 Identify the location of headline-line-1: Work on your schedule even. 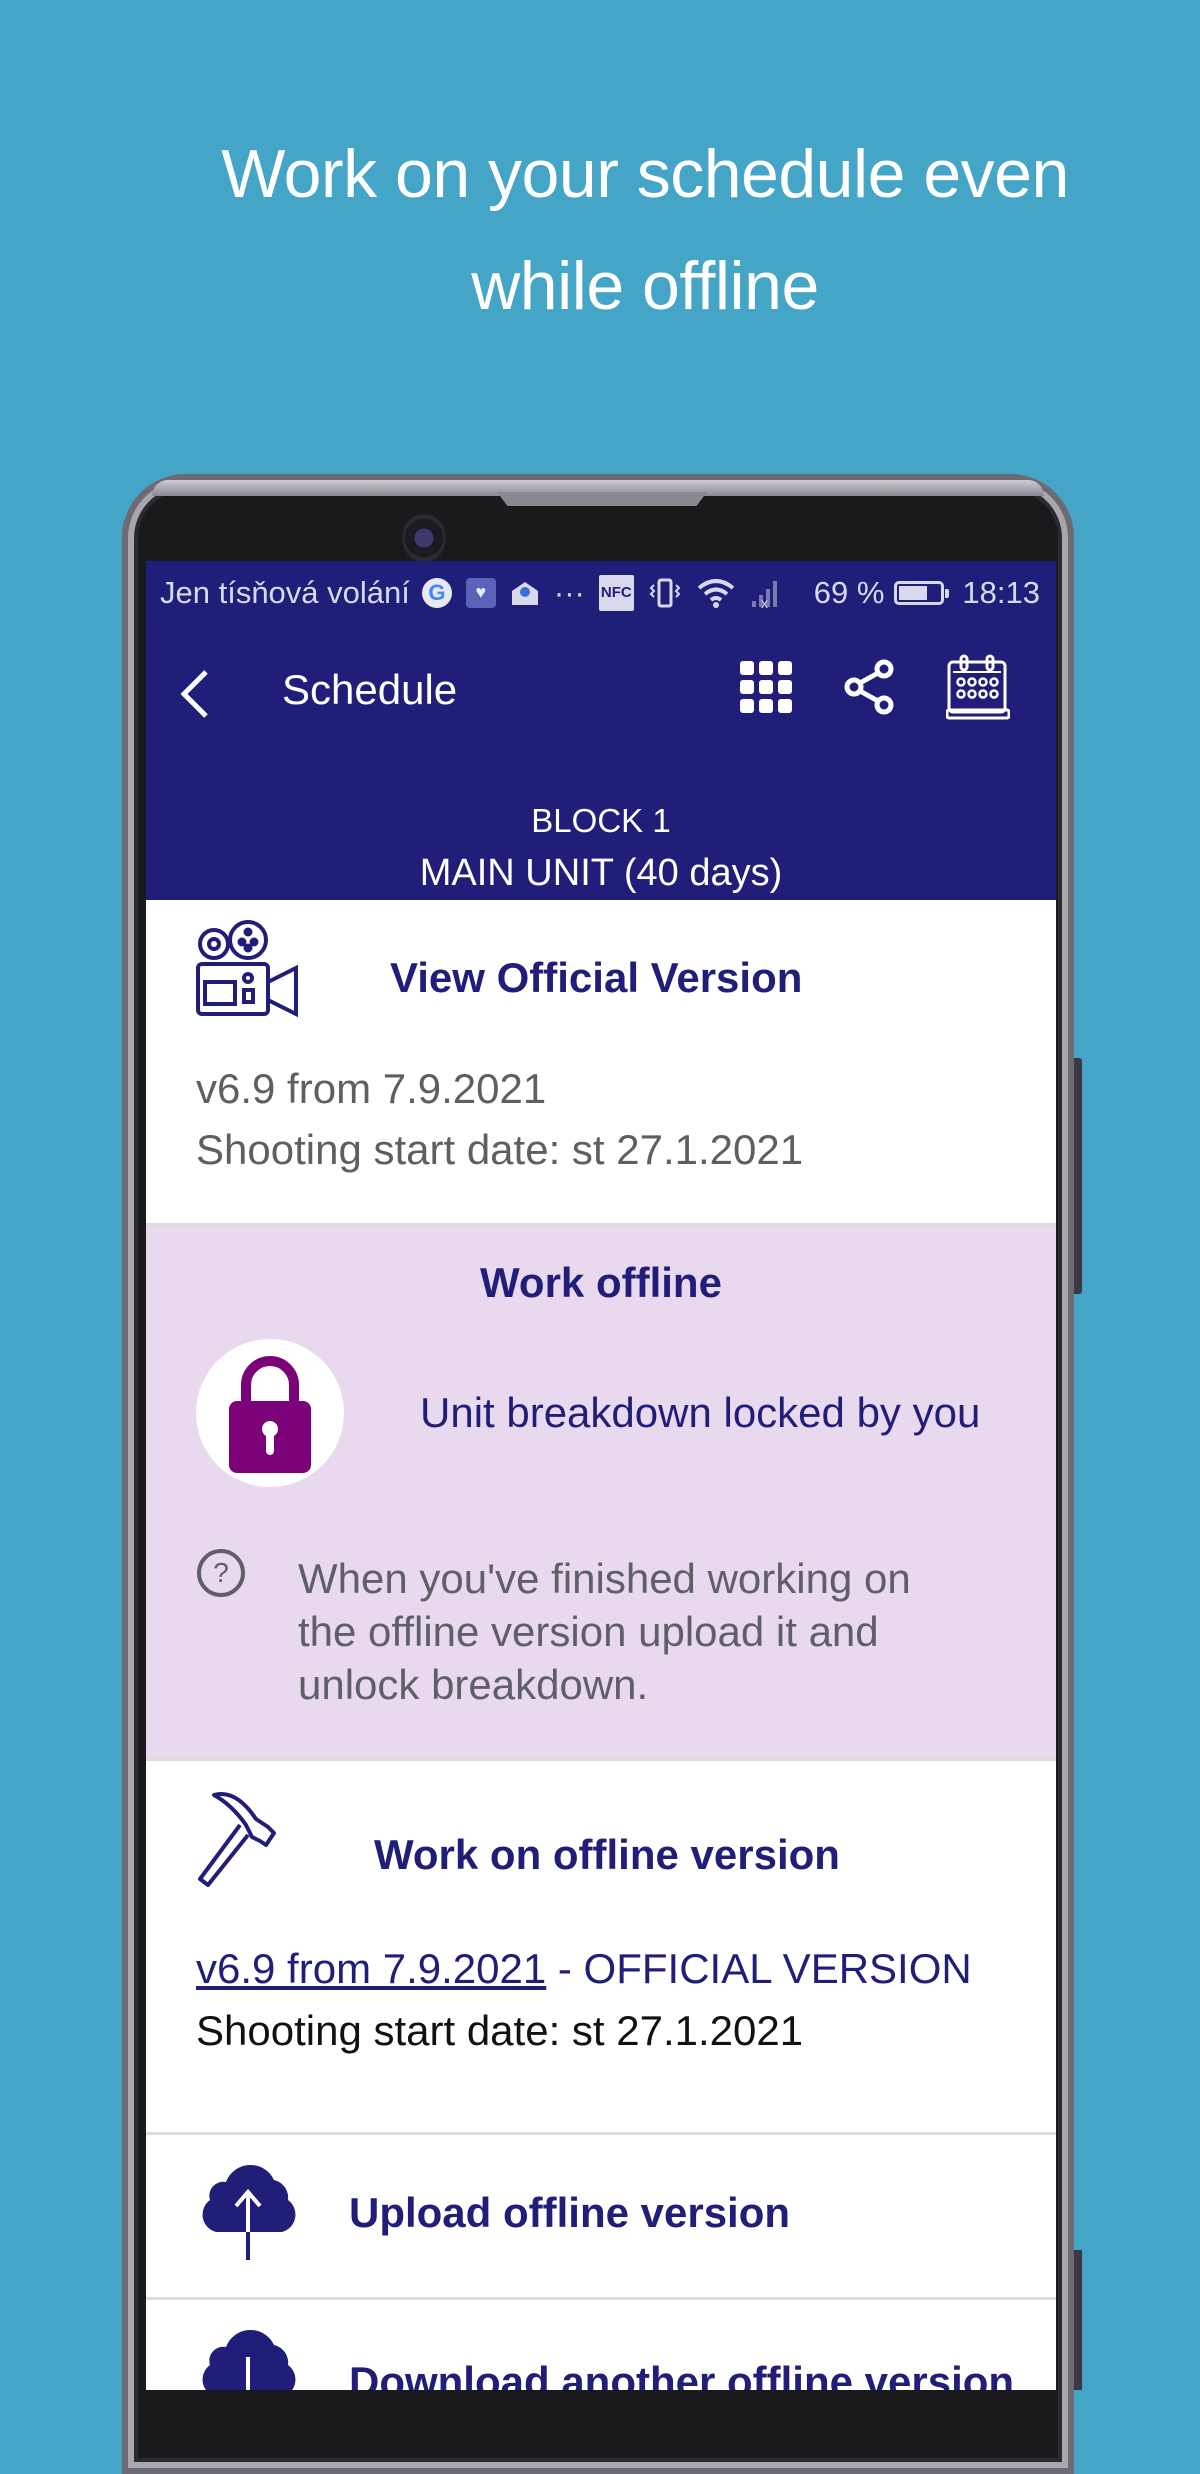
(645, 174).